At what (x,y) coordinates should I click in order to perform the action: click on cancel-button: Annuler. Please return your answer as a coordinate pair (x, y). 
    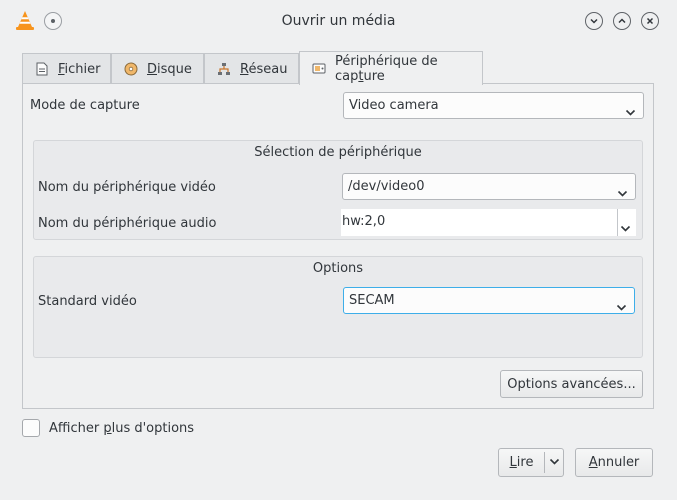
    Looking at the image, I should click on (614, 462).